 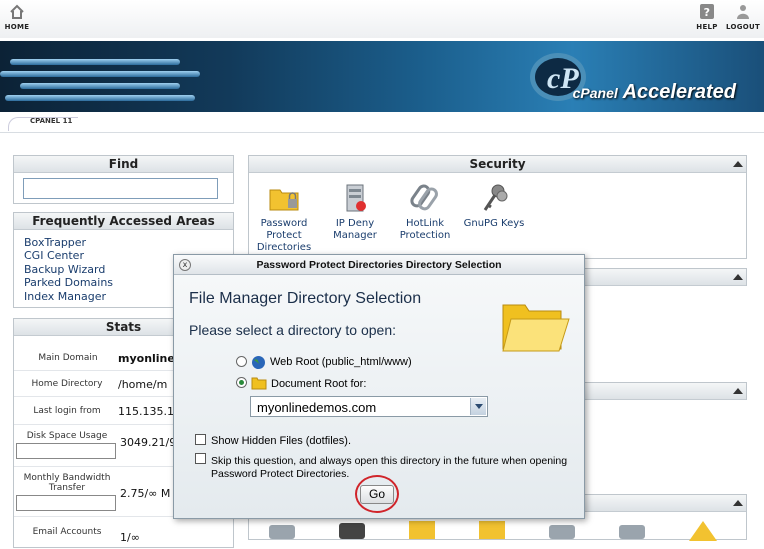 I want to click on skip-question-checkbox, so click(x=200, y=458).